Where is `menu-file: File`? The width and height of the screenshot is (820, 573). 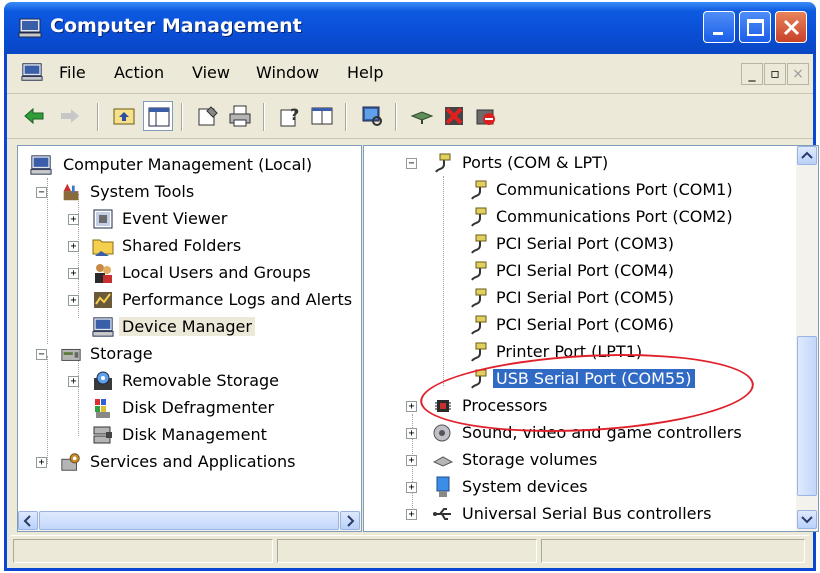
menu-file: File is located at coordinates (72, 72).